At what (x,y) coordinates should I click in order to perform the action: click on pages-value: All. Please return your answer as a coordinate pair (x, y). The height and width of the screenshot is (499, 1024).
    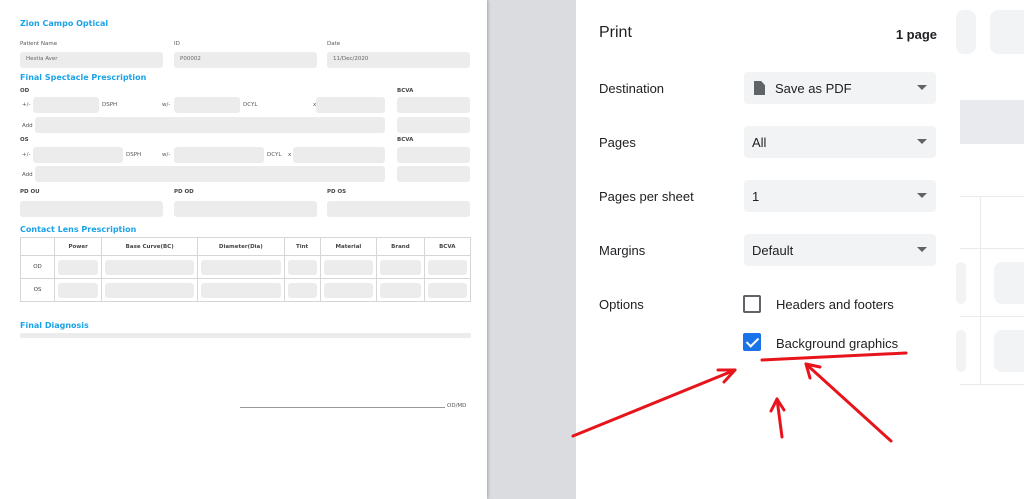
    Looking at the image, I should click on (759, 142).